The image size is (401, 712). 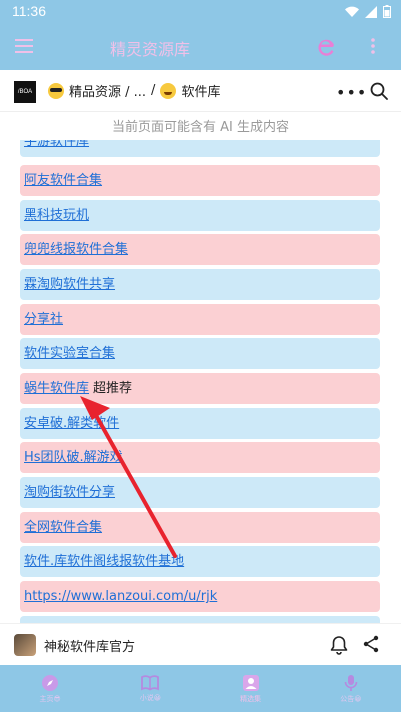 What do you see at coordinates (200, 353) in the screenshot?
I see `list-item: 软件实验室合集` at bounding box center [200, 353].